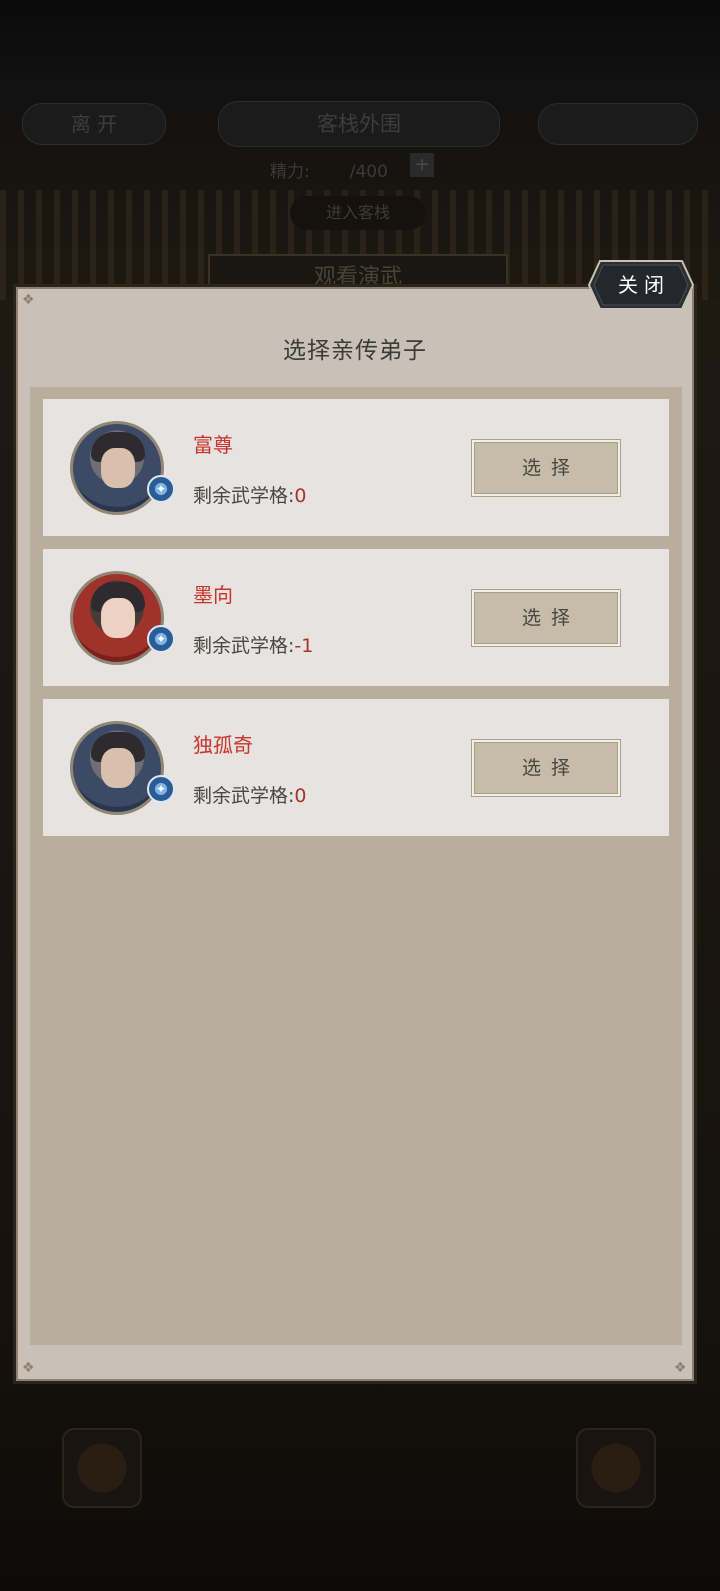 This screenshot has height=1591, width=720. What do you see at coordinates (94, 124) in the screenshot?
I see `leave-button: 离 开` at bounding box center [94, 124].